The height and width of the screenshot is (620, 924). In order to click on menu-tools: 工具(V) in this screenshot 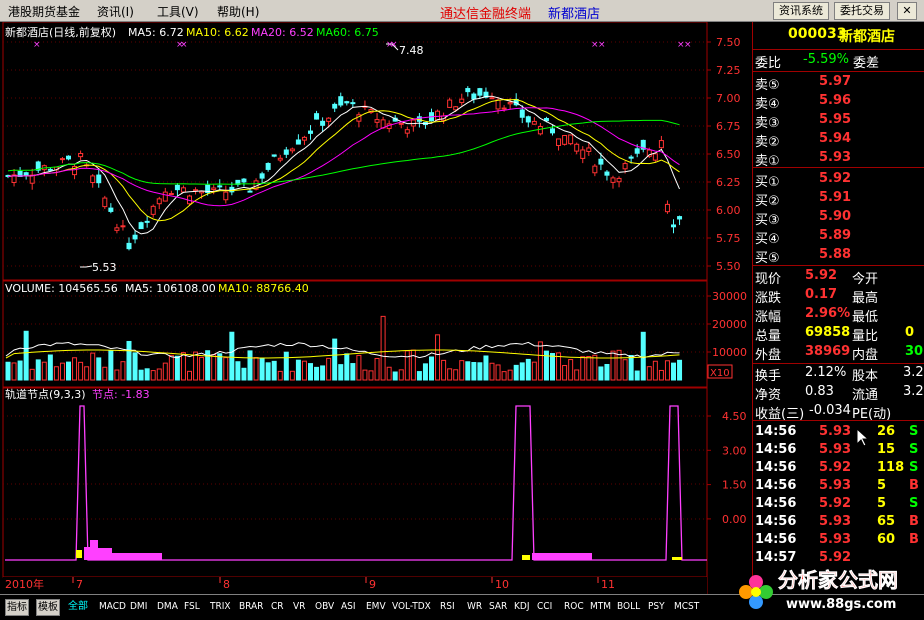, I will do `click(178, 11)`.